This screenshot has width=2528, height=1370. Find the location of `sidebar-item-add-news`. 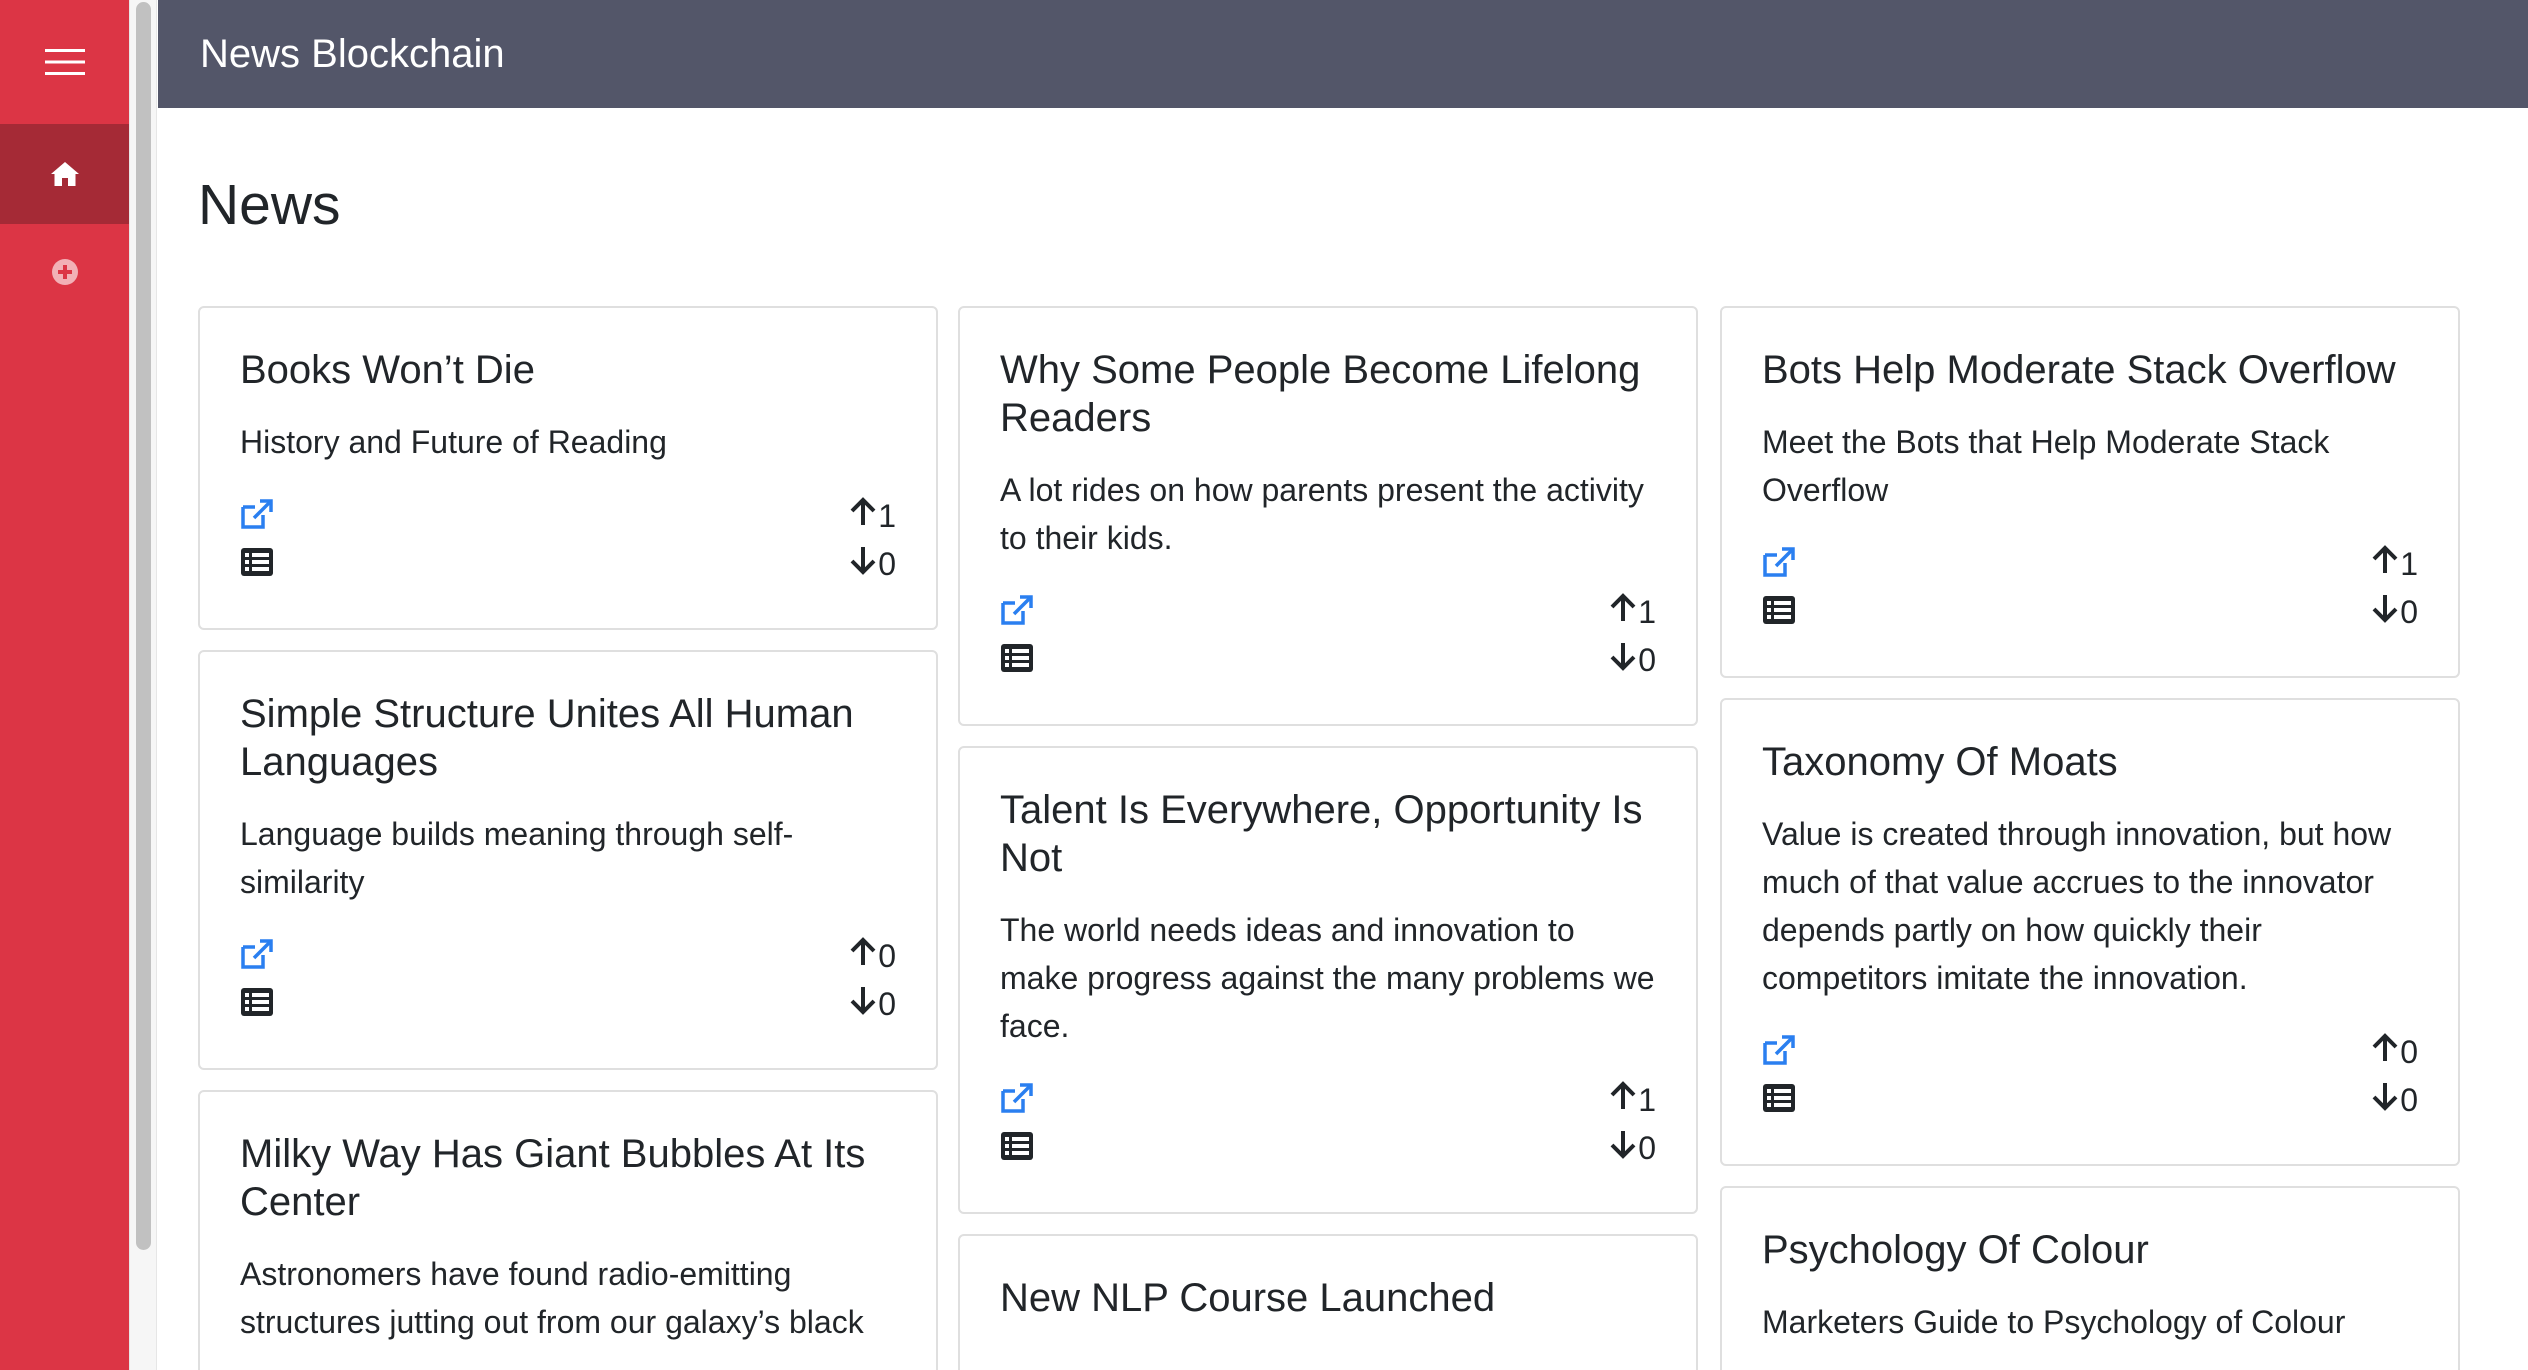

sidebar-item-add-news is located at coordinates (64, 272).